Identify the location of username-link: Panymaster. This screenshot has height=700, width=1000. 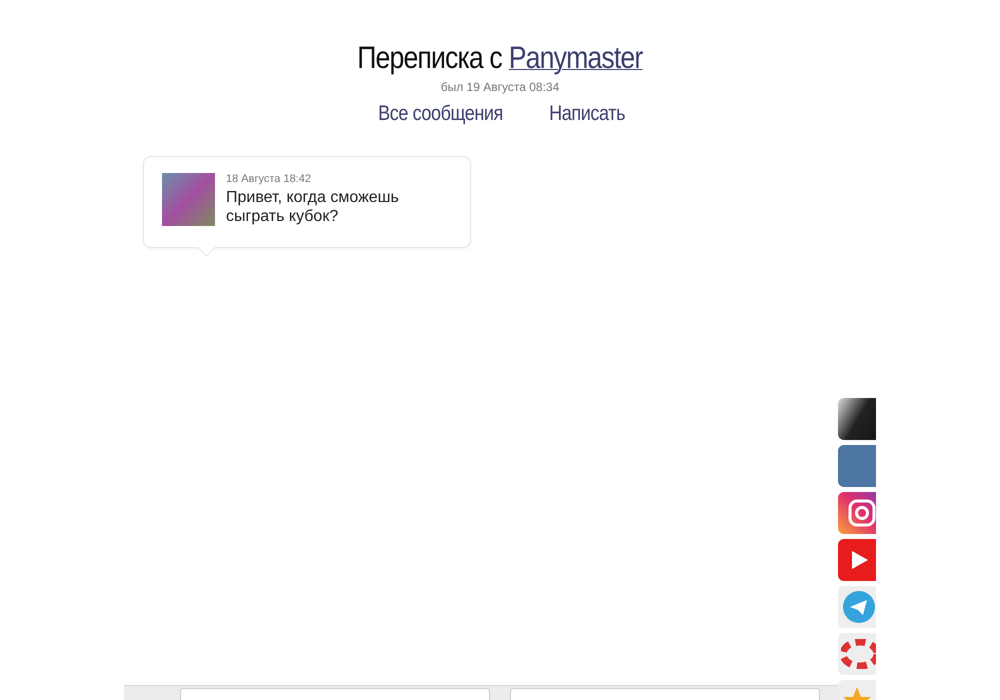
(575, 58).